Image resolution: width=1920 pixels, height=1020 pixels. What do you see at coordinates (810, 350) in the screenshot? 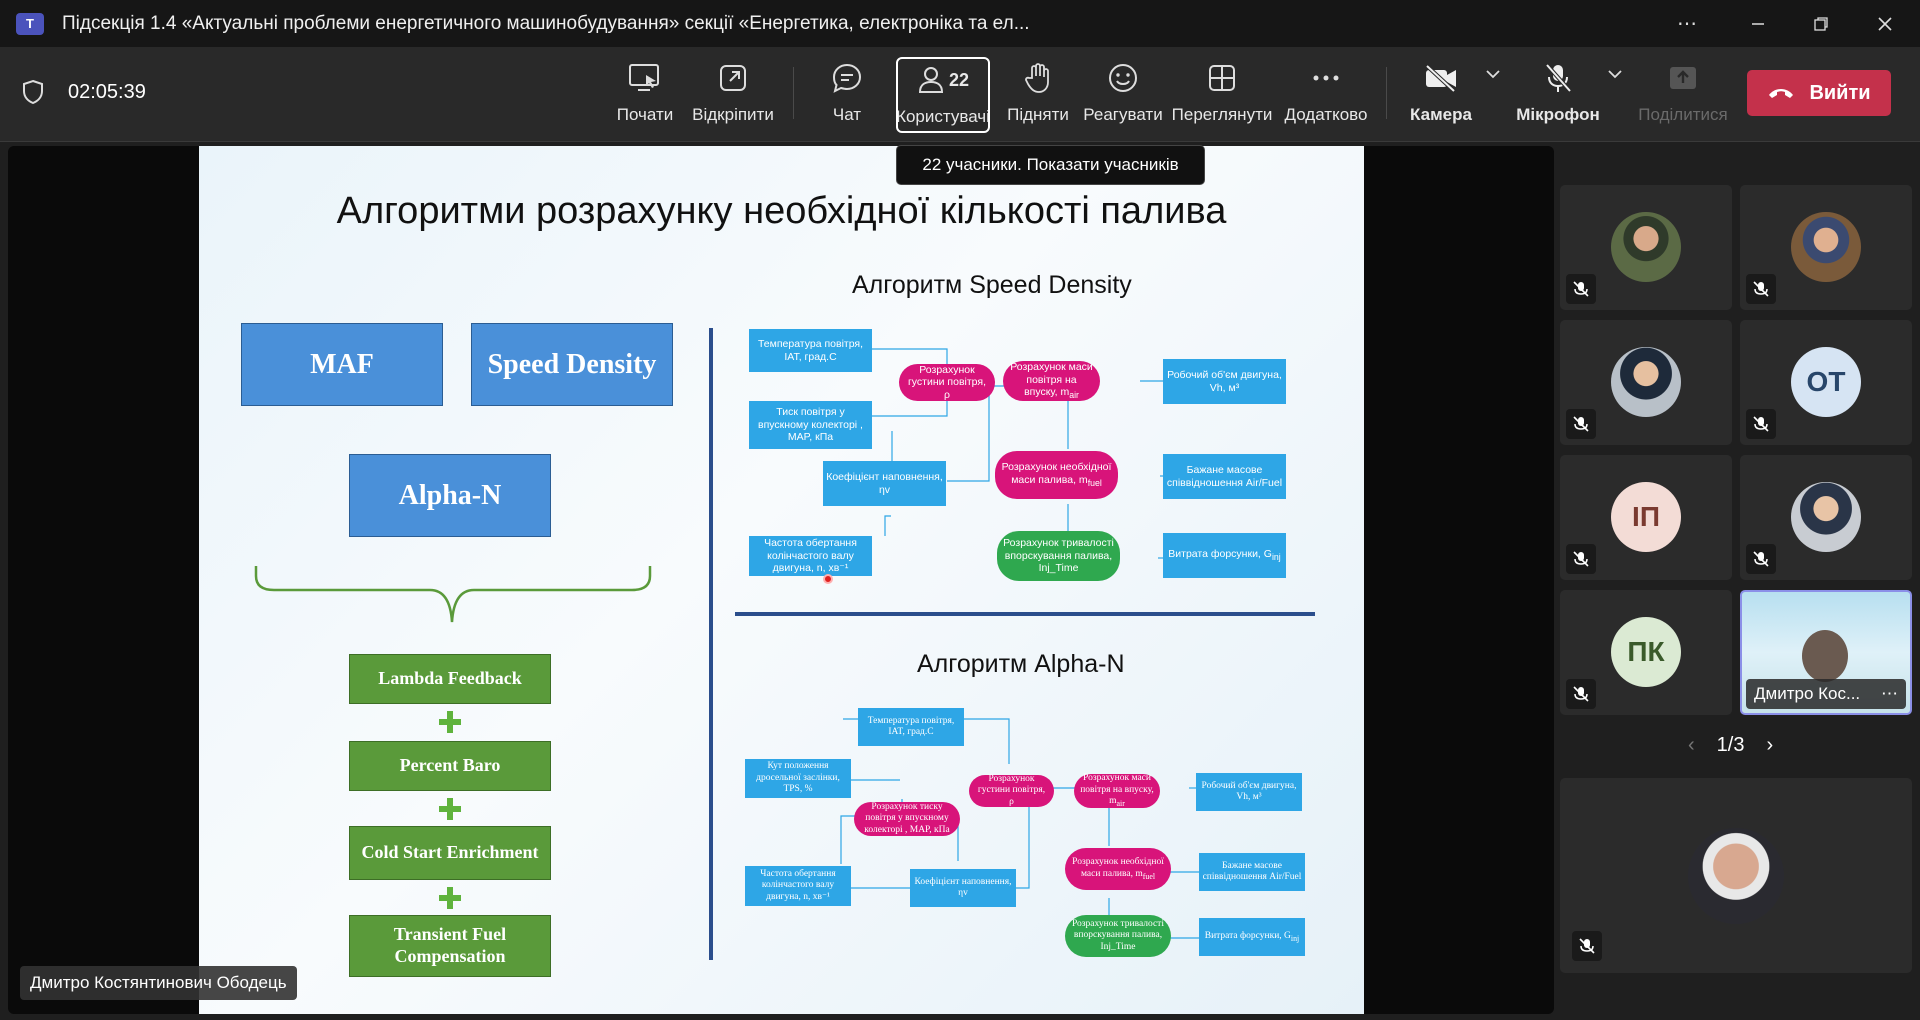
I see `sd-temperature-box: Температура повітря, IAT, град.С` at bounding box center [810, 350].